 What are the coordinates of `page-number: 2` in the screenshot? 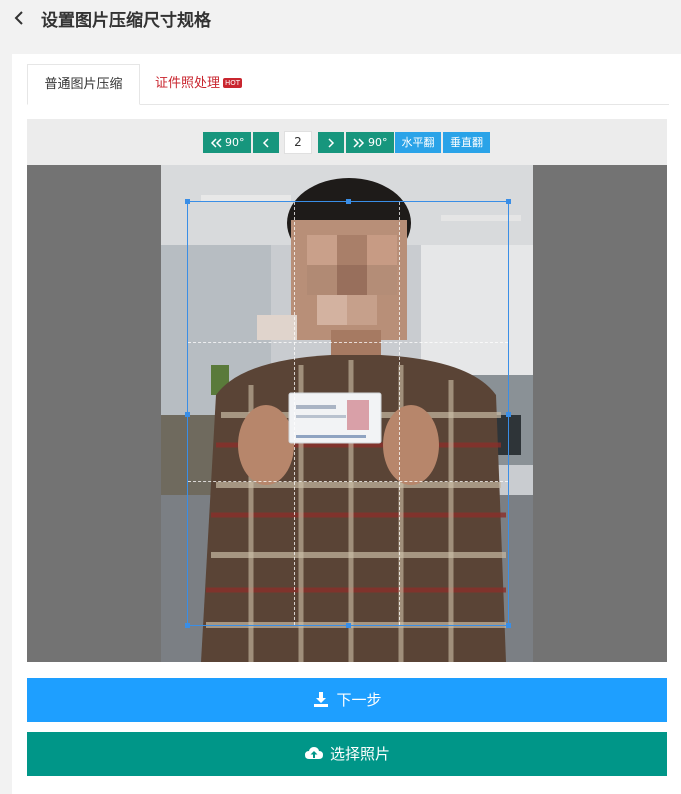 It's located at (298, 142).